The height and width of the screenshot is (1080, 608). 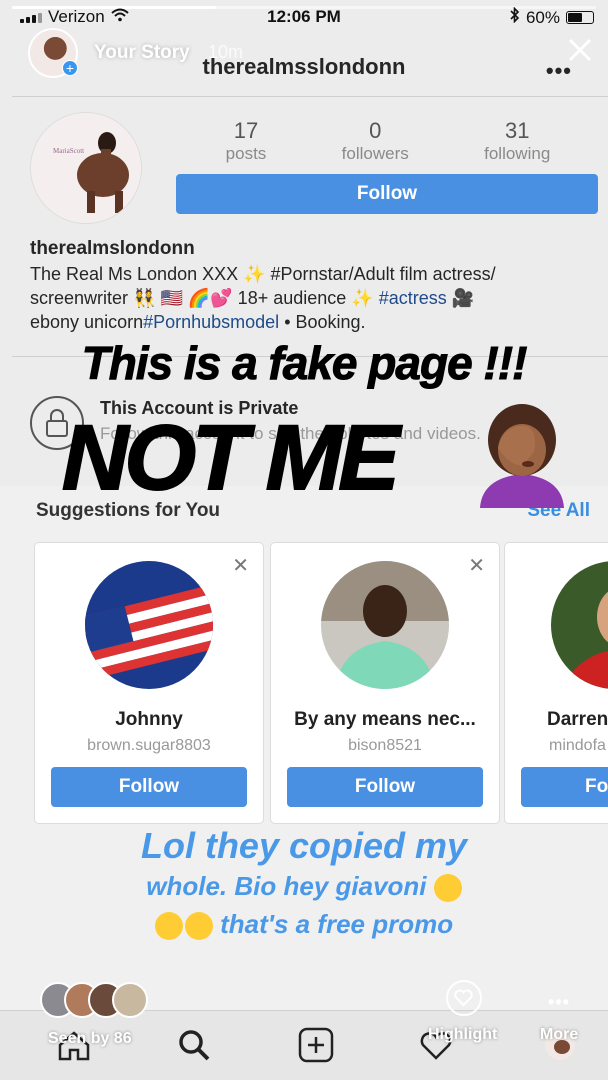 I want to click on stat-value: 17, so click(x=246, y=130).